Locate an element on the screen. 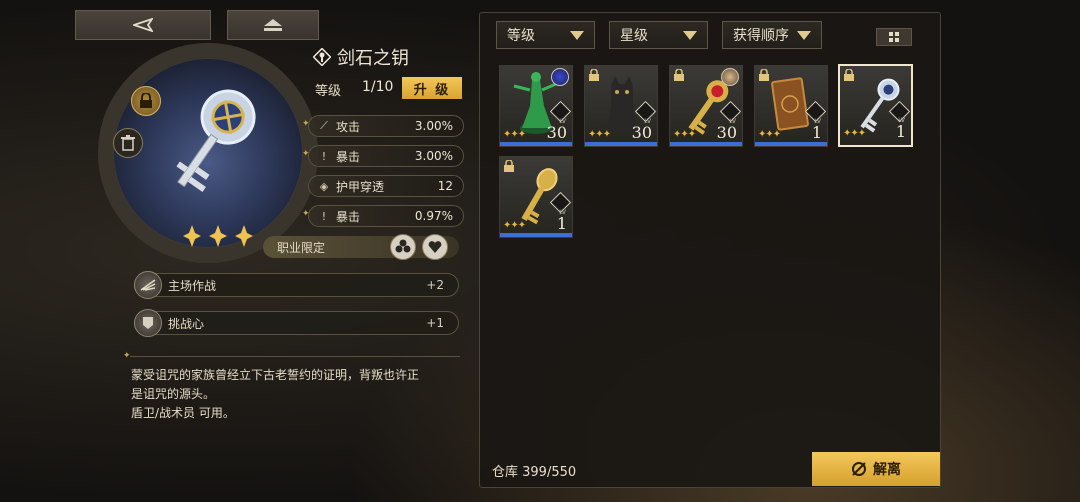  lock-button is located at coordinates (146, 101).